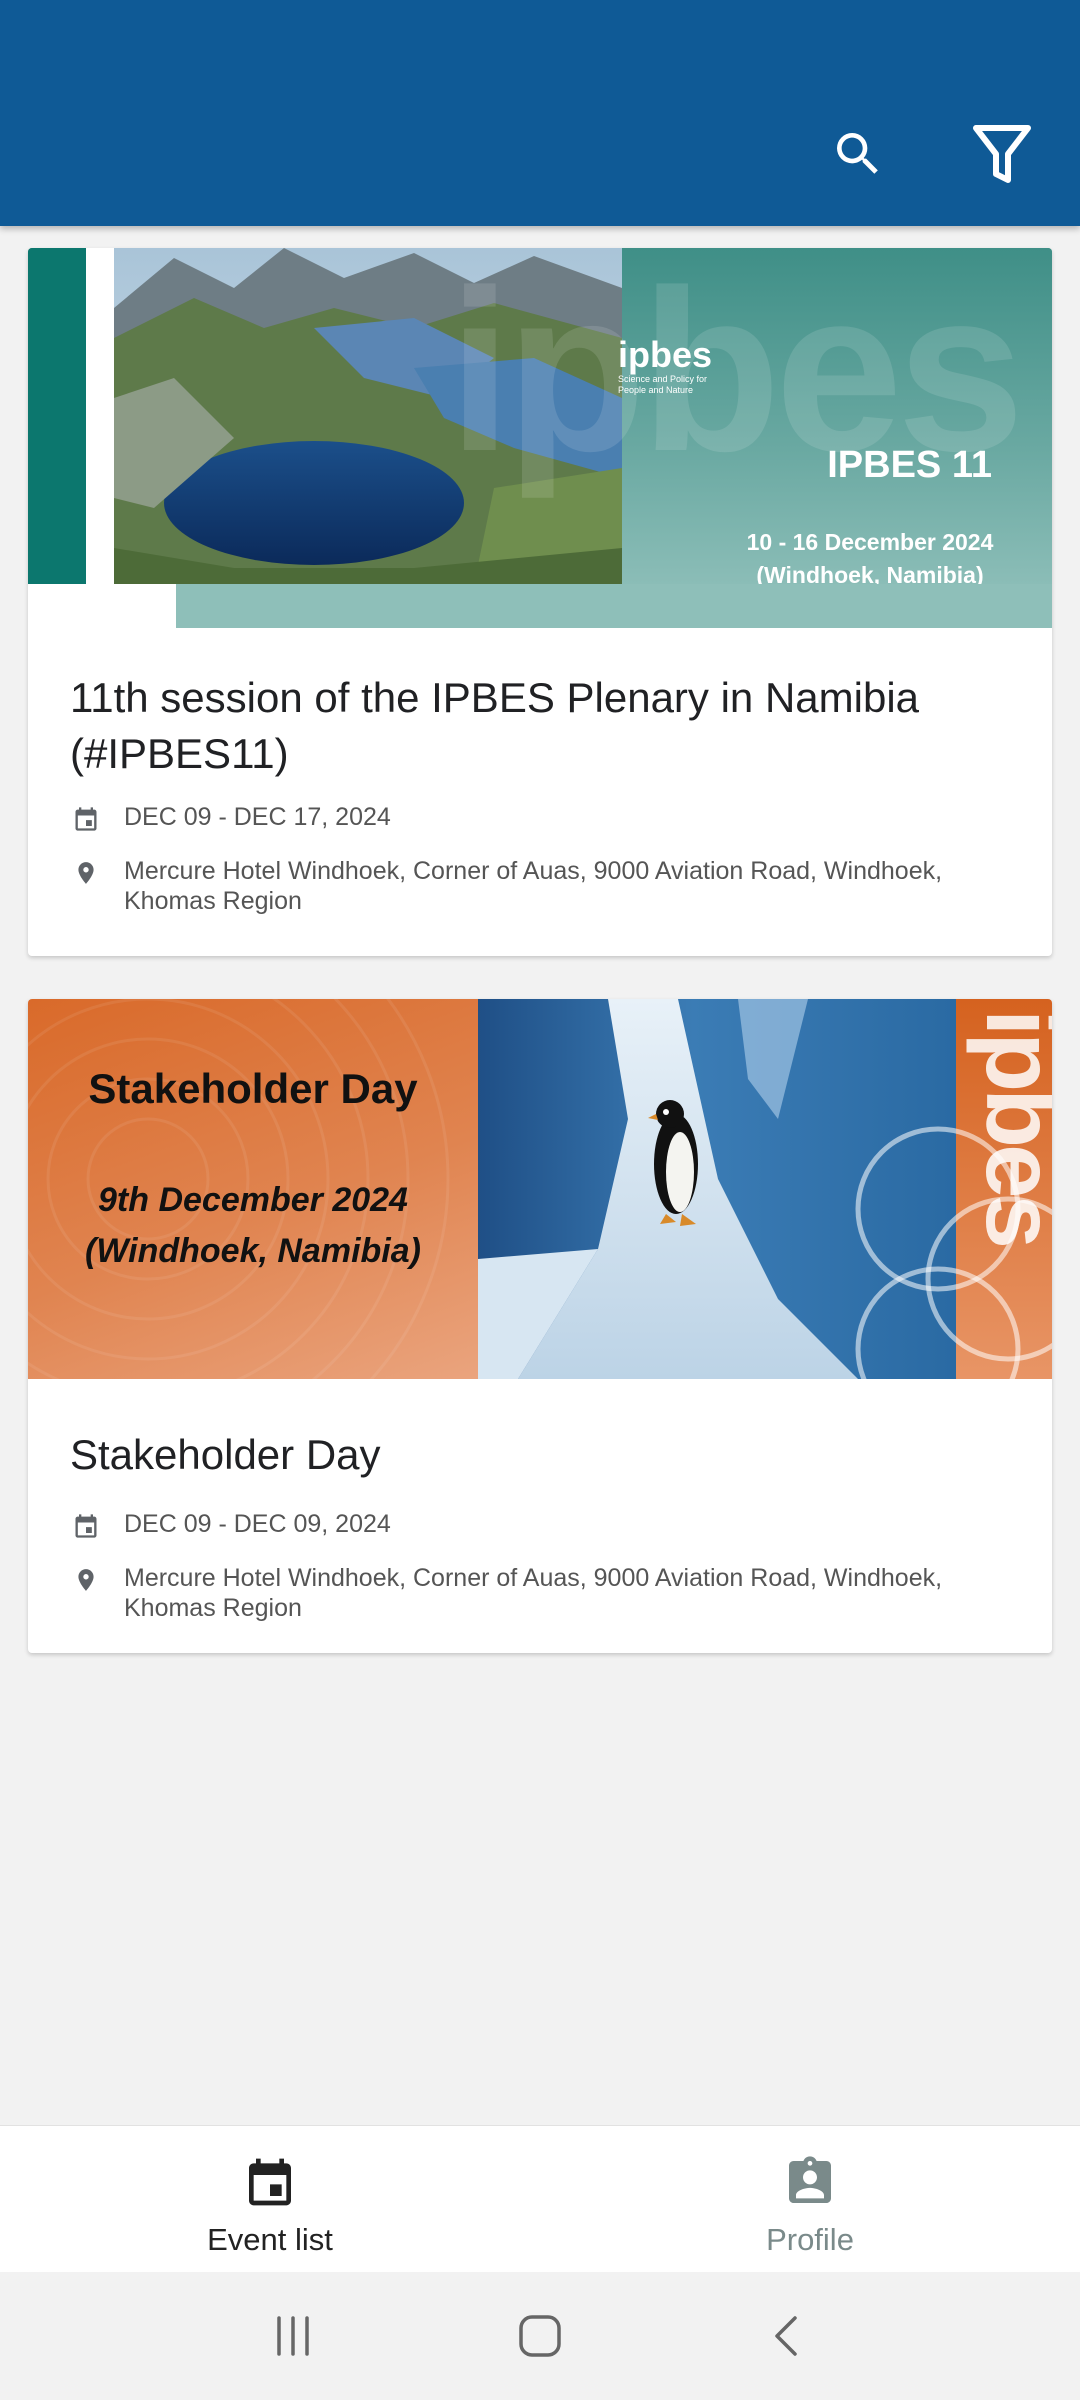  What do you see at coordinates (909, 465) in the screenshot?
I see `banner-title: IPBES 11` at bounding box center [909, 465].